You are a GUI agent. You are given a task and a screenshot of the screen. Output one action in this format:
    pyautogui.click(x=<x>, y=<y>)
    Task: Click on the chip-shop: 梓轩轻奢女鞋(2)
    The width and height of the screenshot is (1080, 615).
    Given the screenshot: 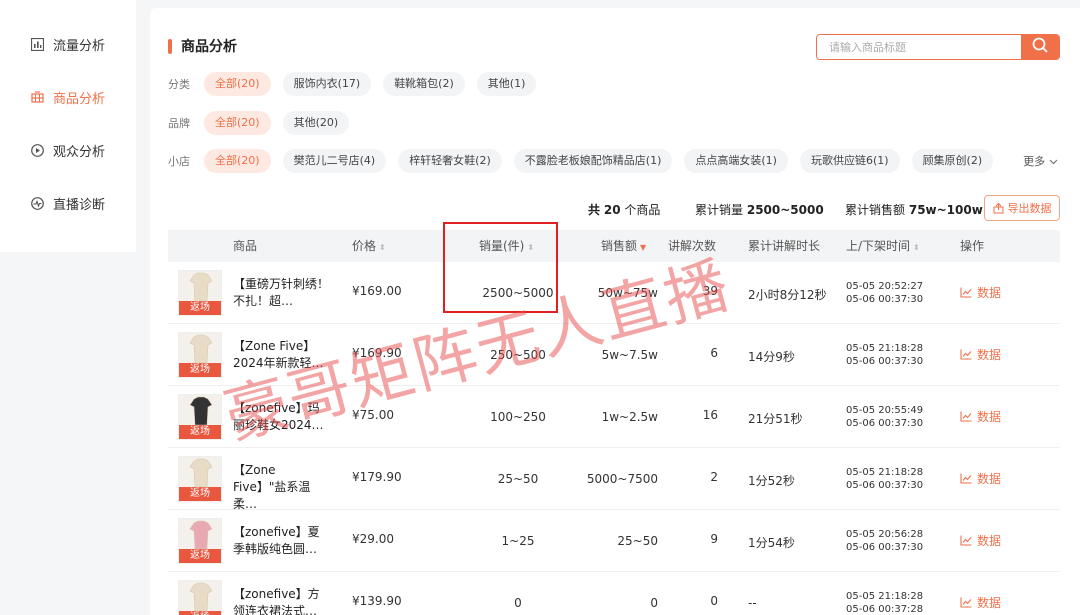 What is the action you would take?
    pyautogui.click(x=450, y=161)
    